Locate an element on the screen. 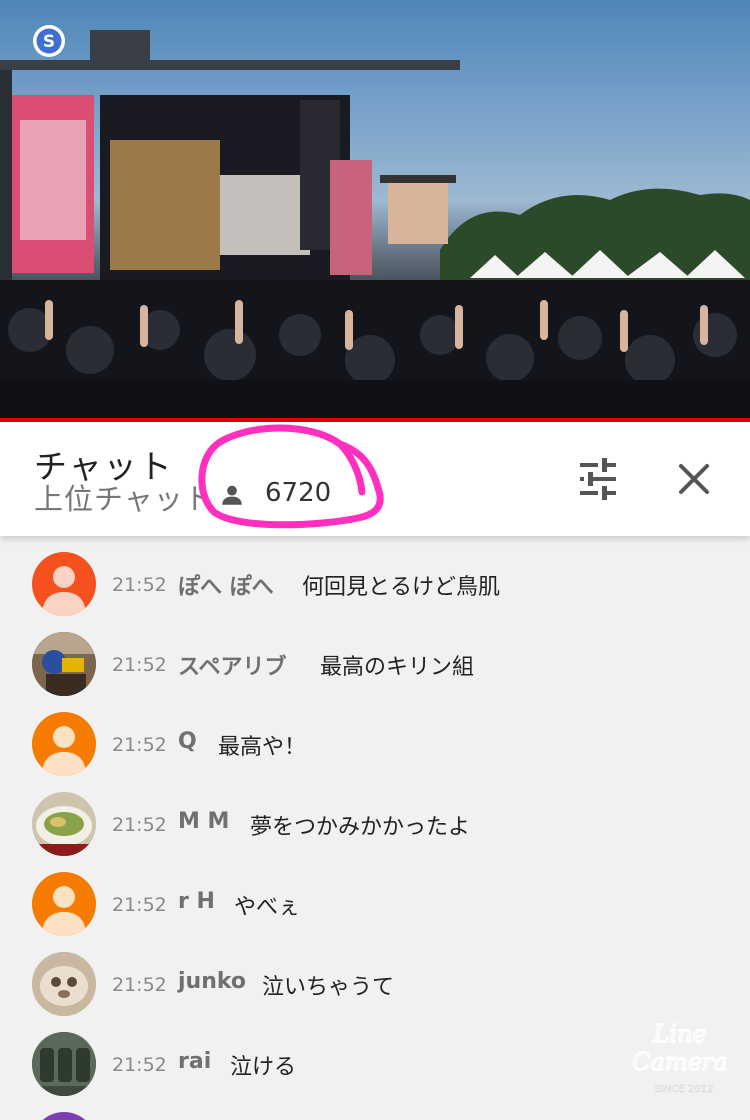  message-text: 最高のキリン組 is located at coordinates (397, 667).